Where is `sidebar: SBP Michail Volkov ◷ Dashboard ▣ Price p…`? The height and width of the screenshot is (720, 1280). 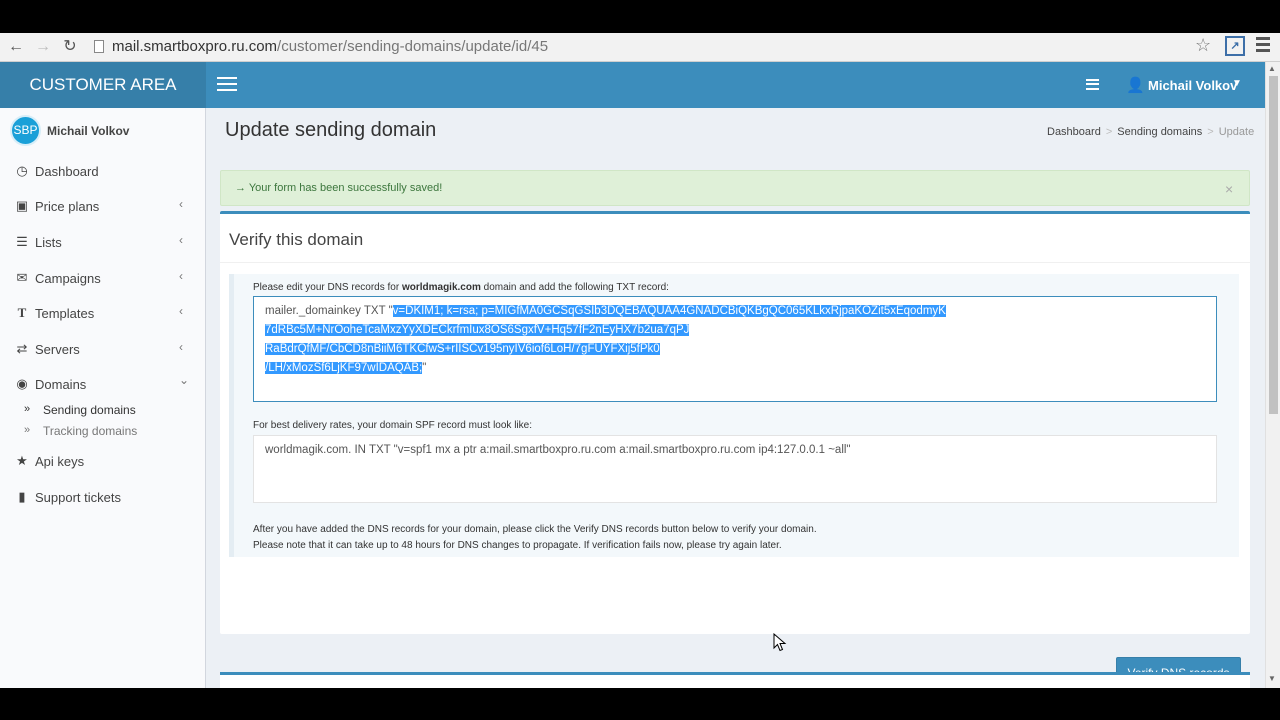
sidebar: SBP Michail Volkov ◷ Dashboard ▣ Price p… is located at coordinates (103, 398).